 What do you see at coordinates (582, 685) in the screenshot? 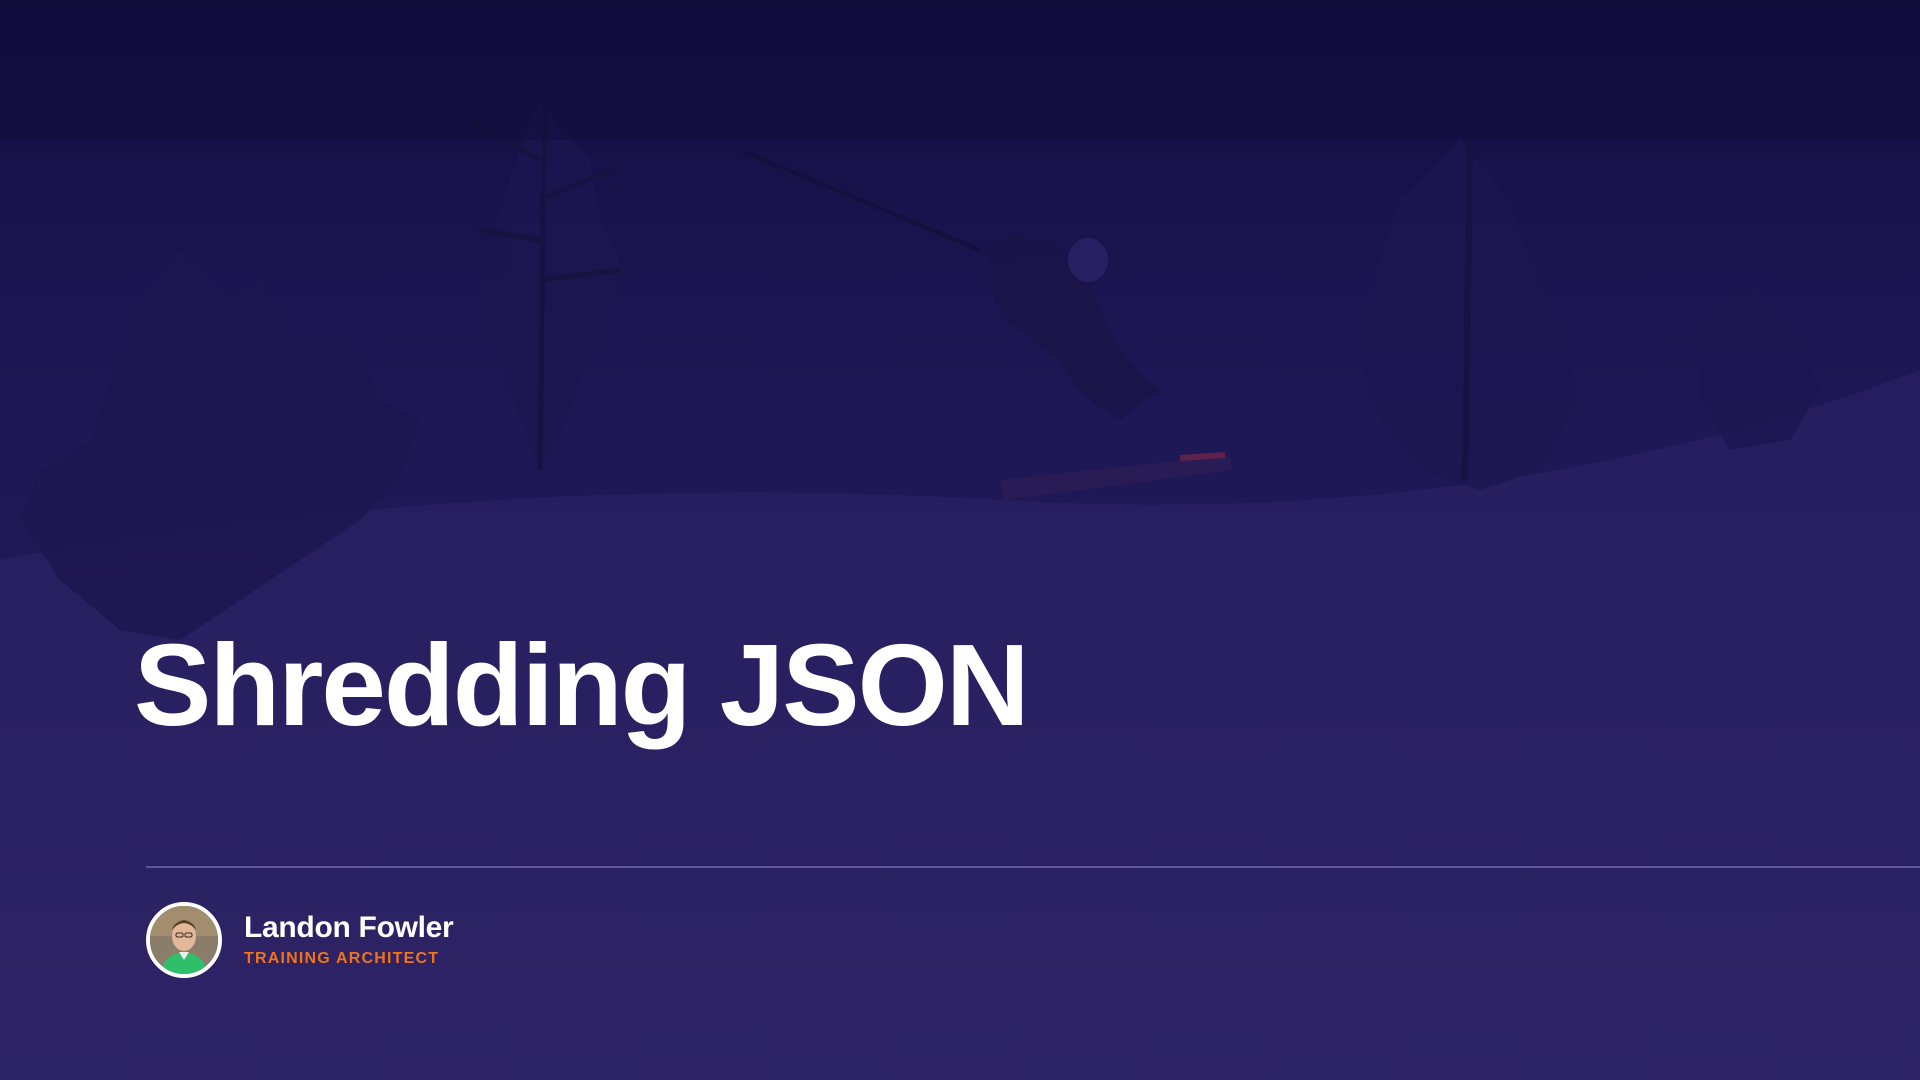
I see `slide-title: Shredding JSON` at bounding box center [582, 685].